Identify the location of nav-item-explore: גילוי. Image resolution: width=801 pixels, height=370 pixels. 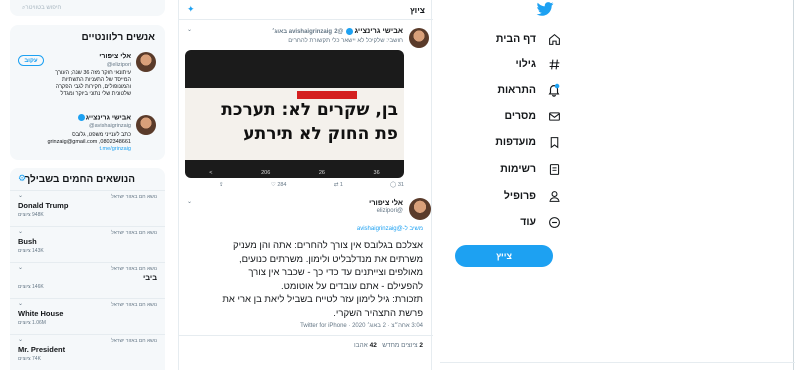
(505, 64).